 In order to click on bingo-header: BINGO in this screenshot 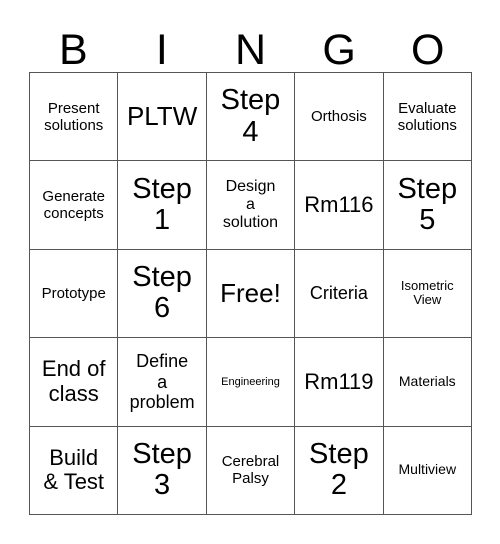, I will do `click(250, 43)`.